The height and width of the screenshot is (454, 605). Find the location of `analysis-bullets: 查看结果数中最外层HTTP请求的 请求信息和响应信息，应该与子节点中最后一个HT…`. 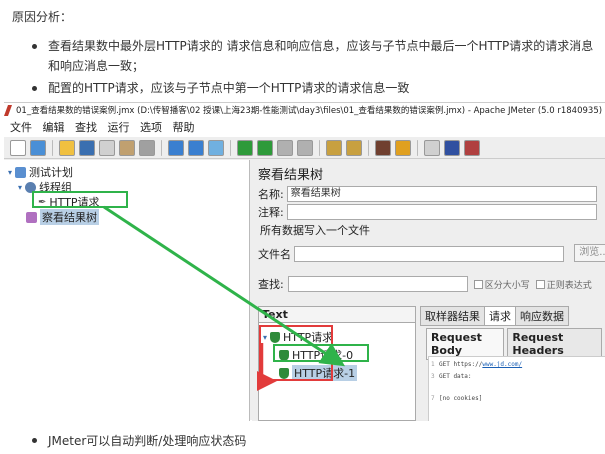

analysis-bullets: 查看结果数中最外层HTTP请求的 请求信息和响应信息，应该与子节点中最后一个HT… is located at coordinates (314, 68).